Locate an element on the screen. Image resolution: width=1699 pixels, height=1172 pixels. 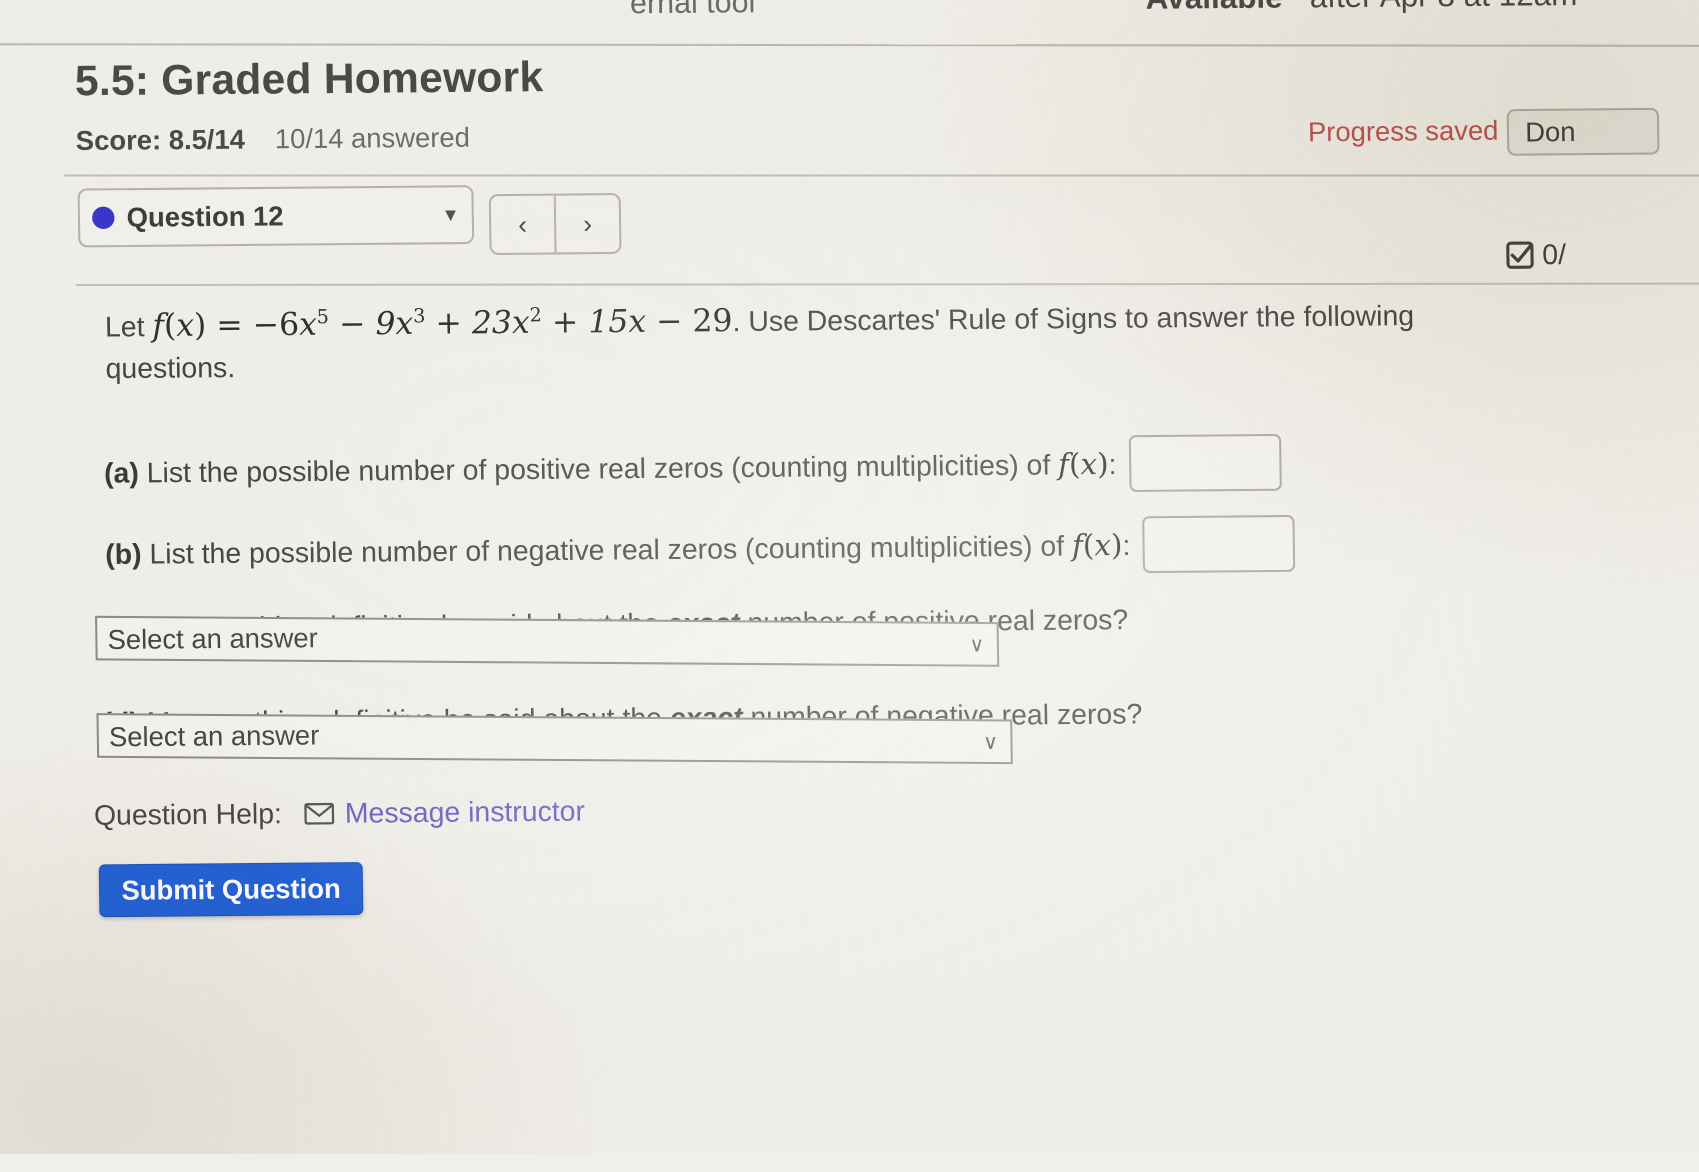
availability-value: after Apr 8 at 12am is located at coordinates (1443, 7).